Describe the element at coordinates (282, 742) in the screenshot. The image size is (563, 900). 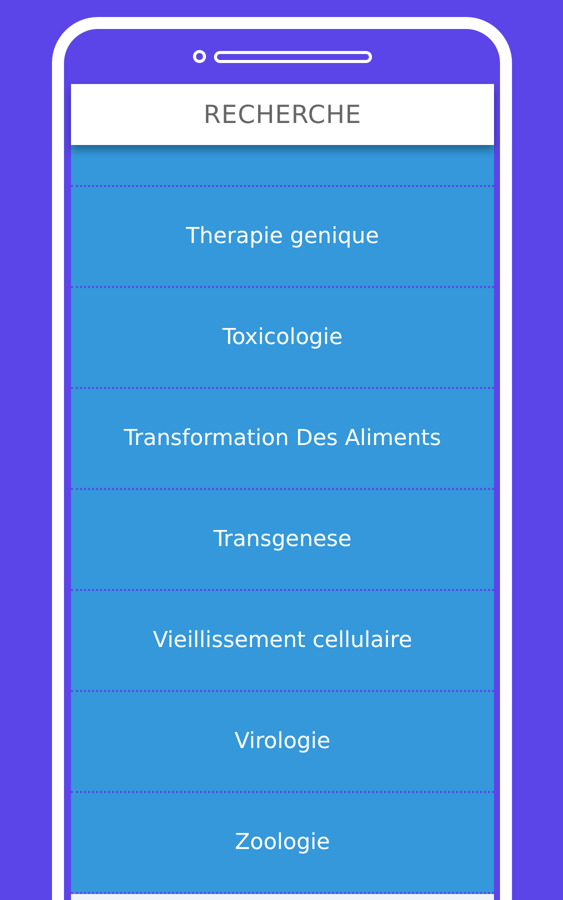
I see `list-item: Virologie` at that location.